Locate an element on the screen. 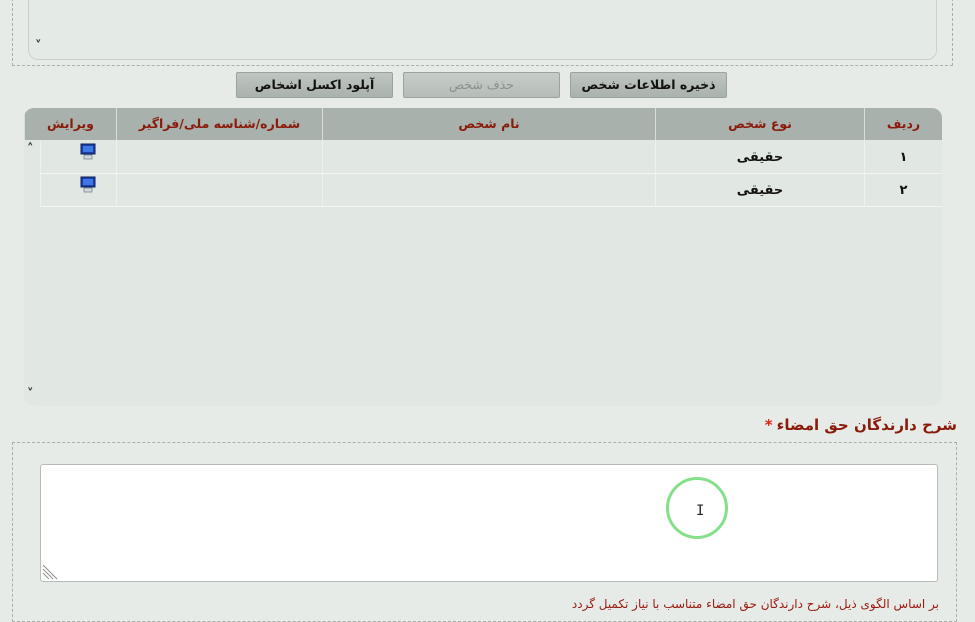 The height and width of the screenshot is (622, 975). resize-handle-icon is located at coordinates (50, 572).